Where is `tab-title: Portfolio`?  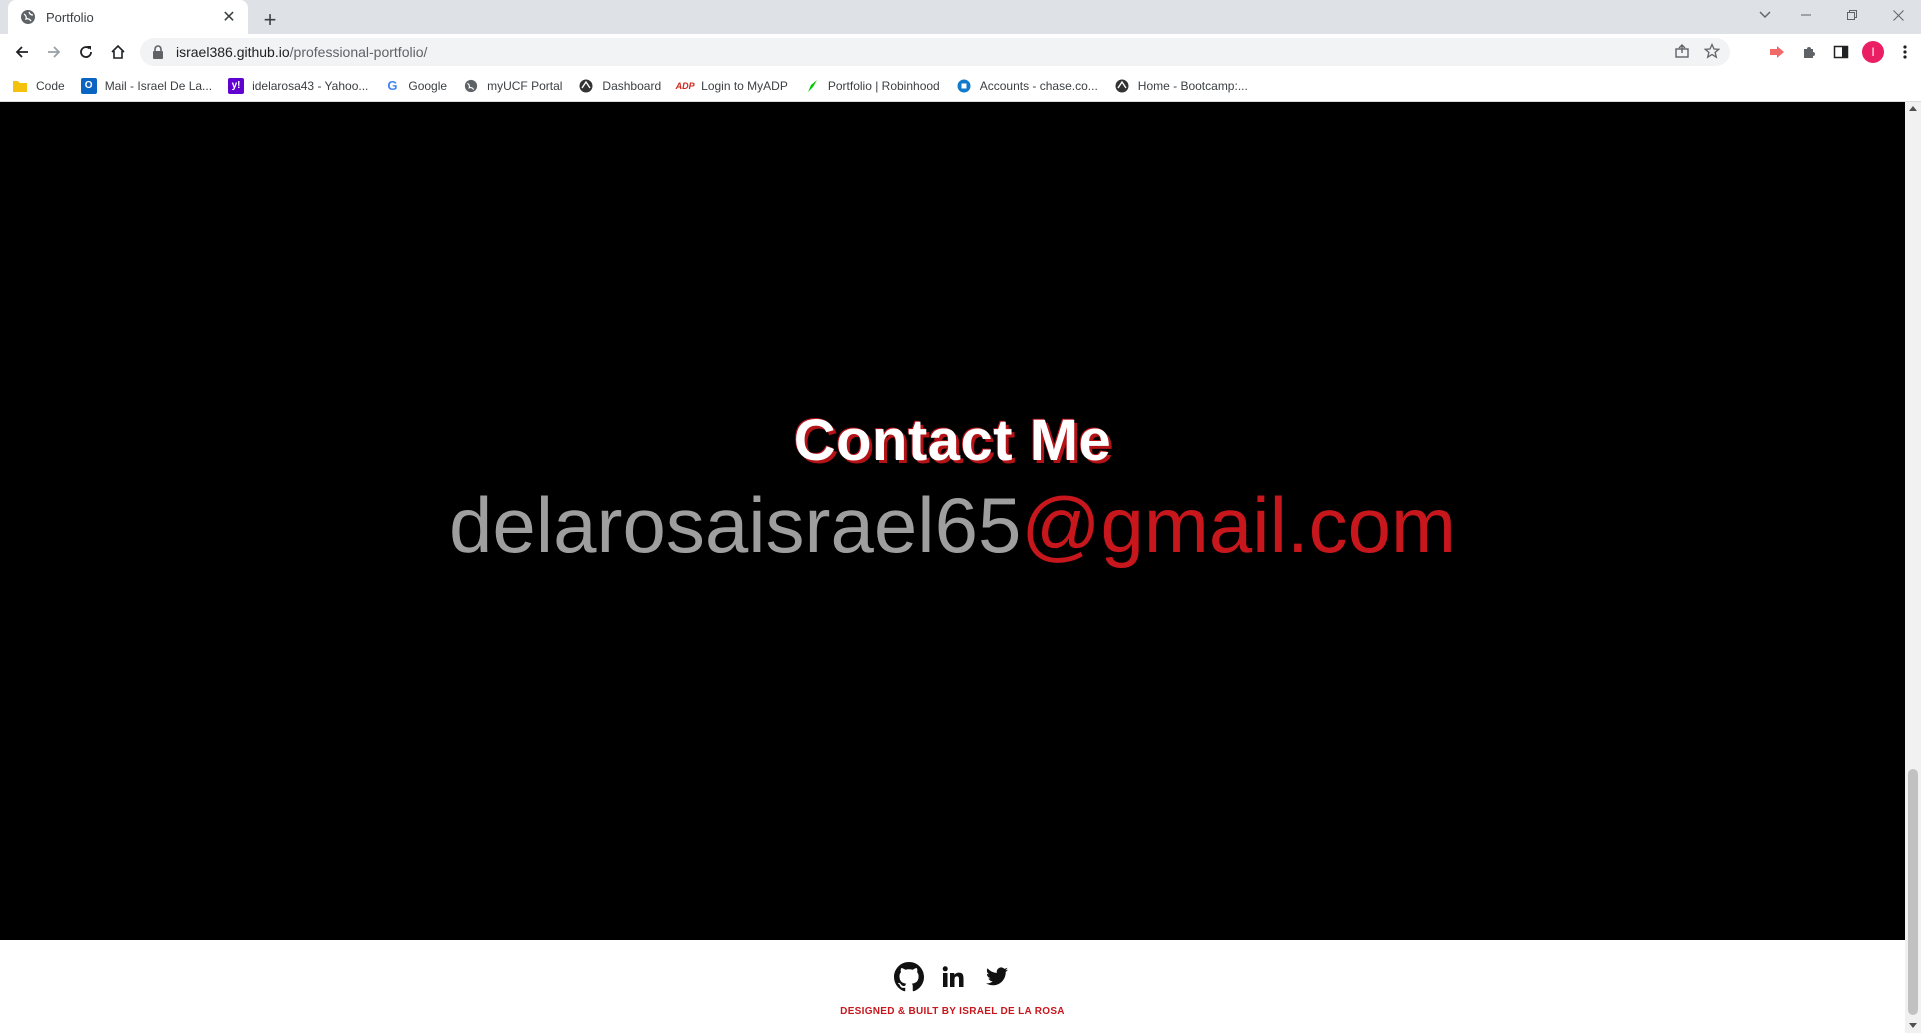 tab-title: Portfolio is located at coordinates (70, 17).